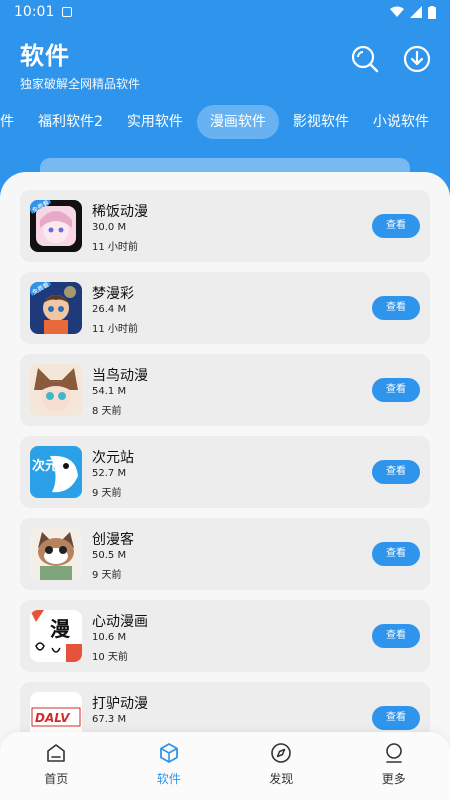 This screenshot has height=800, width=450. I want to click on tab-partial-left: 件, so click(12, 122).